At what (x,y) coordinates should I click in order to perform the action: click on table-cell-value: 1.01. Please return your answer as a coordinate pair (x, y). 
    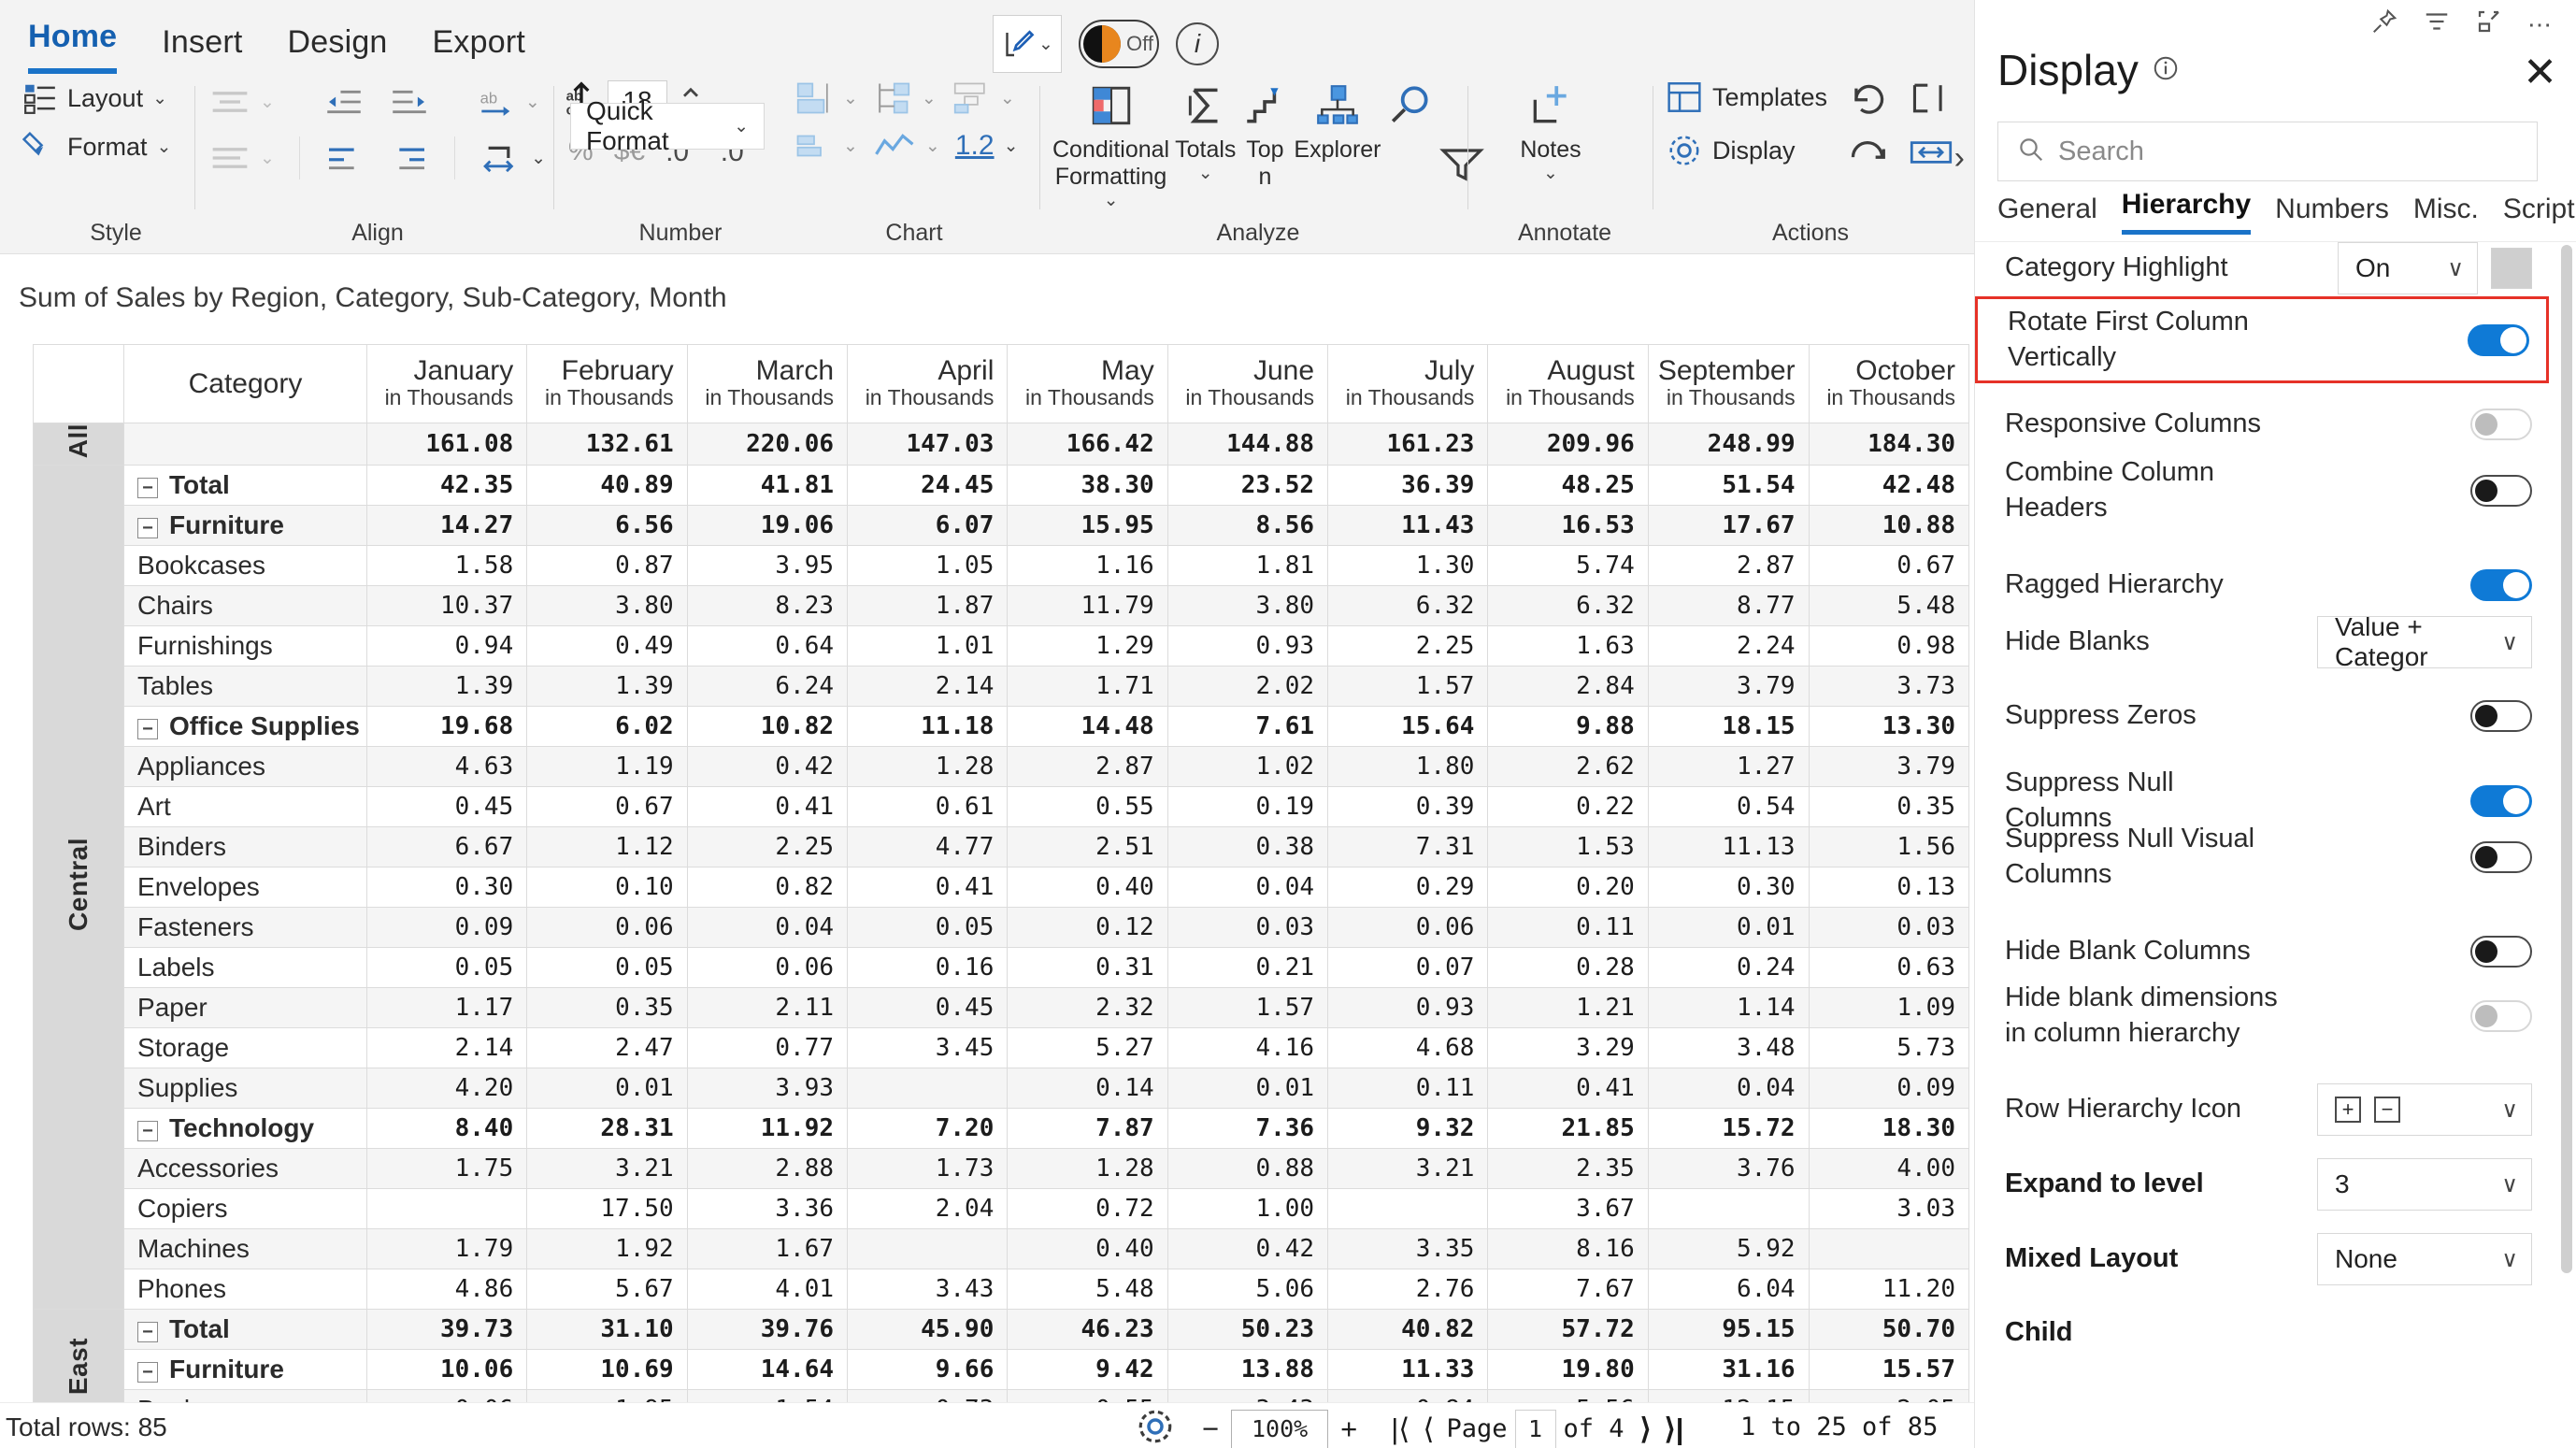
    Looking at the image, I should click on (928, 646).